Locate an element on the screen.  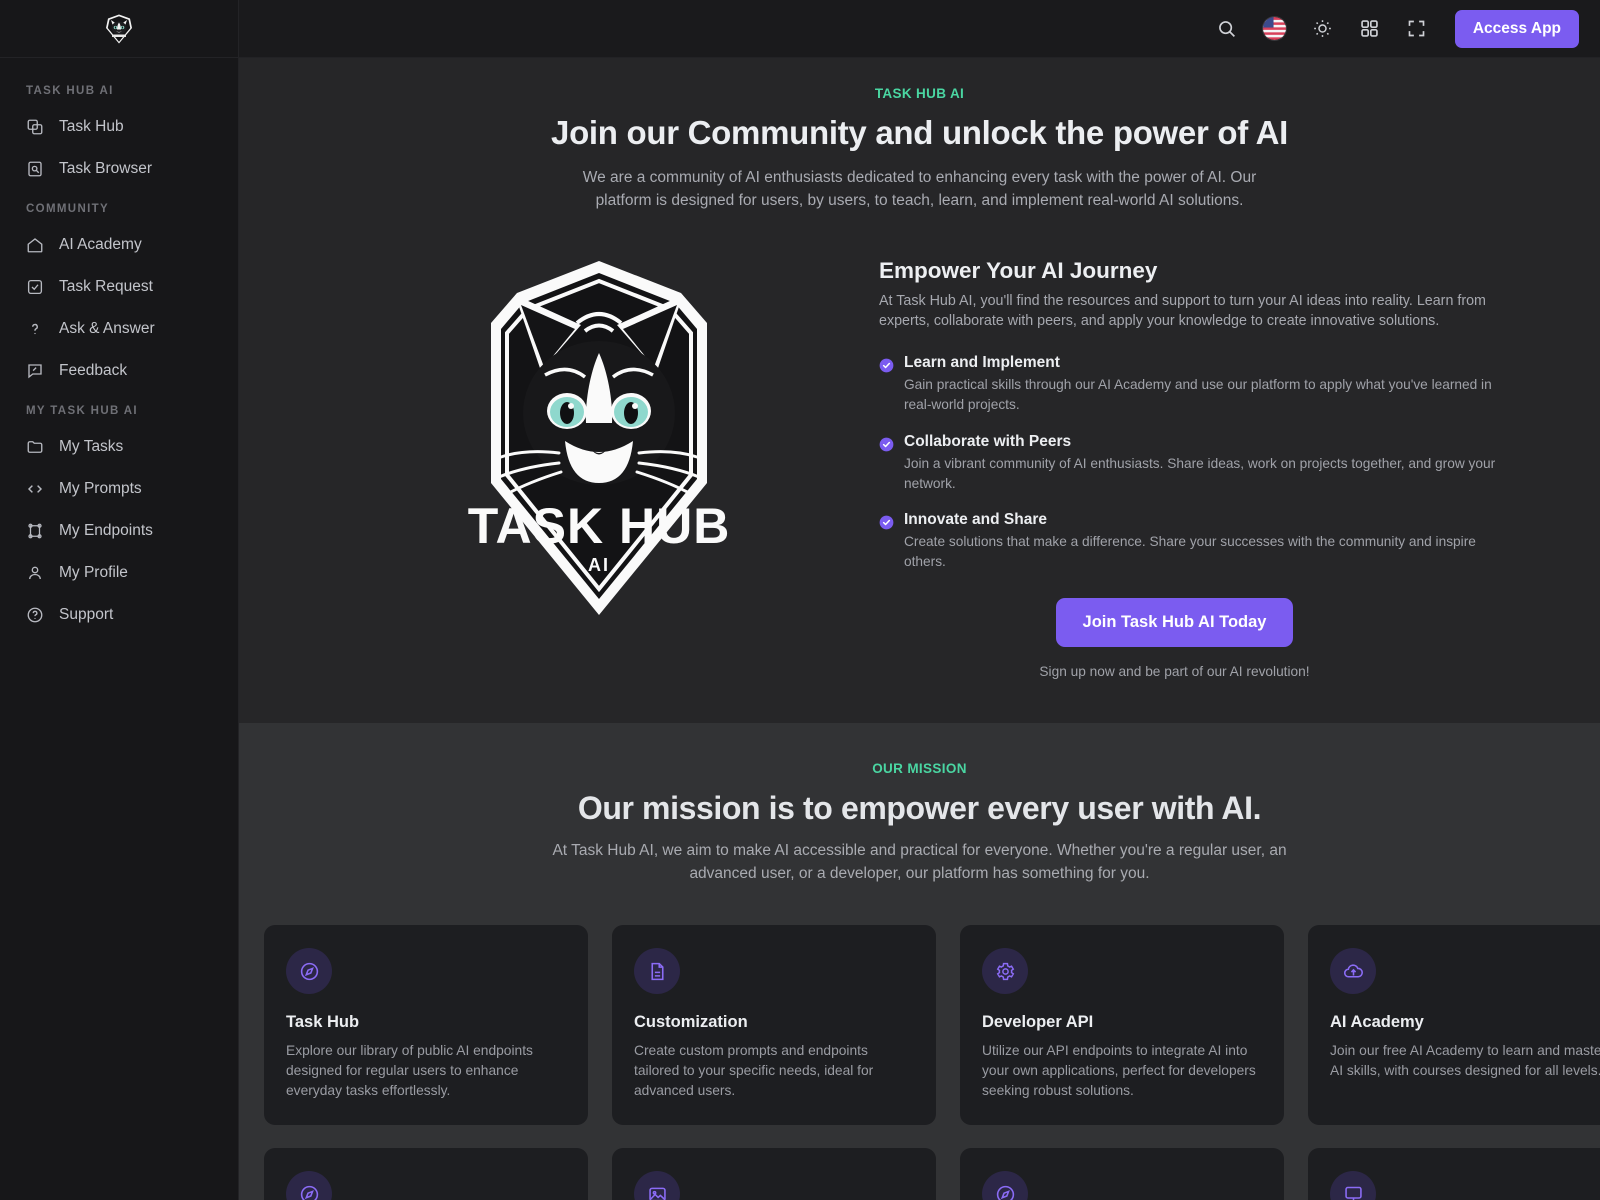
feature-title: Collaborate with Peers is located at coordinates (988, 441).